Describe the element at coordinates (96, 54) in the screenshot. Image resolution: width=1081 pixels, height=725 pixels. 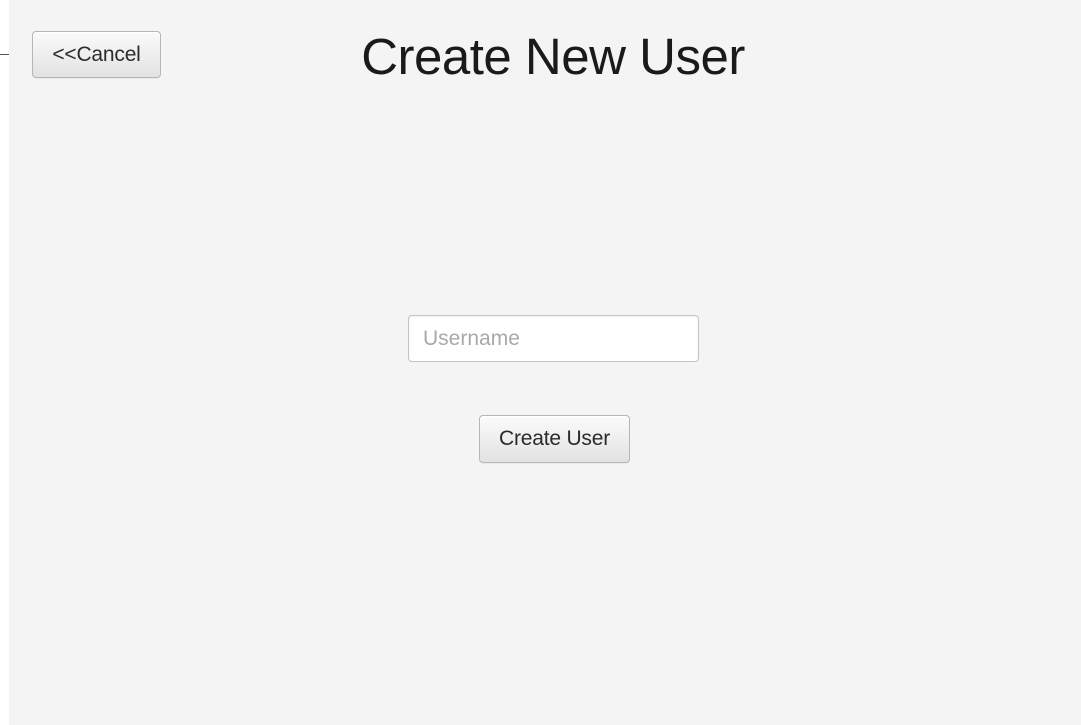
I see `cancel-button: <<Cancel` at that location.